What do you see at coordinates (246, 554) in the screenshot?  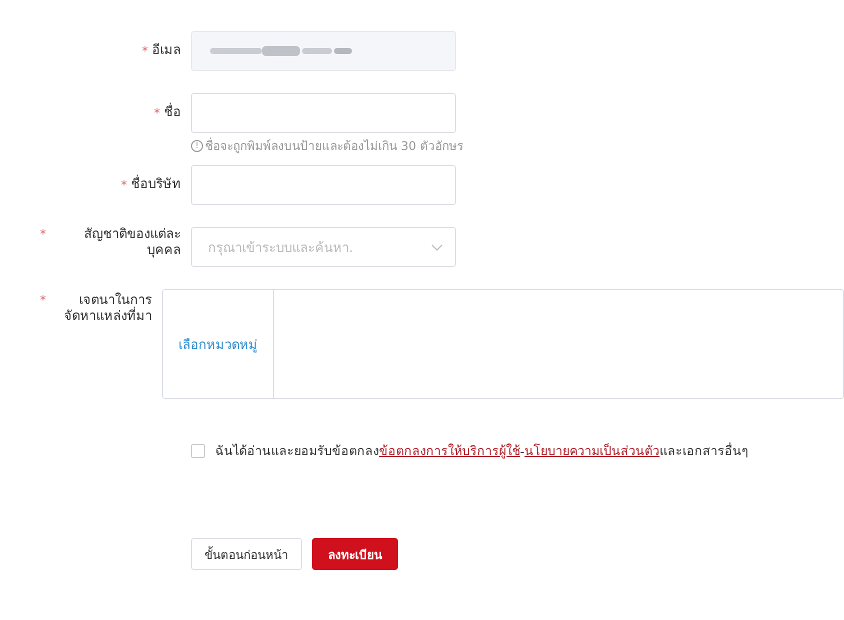 I see `back-button: ขั้นตอนก่อนหน้า` at bounding box center [246, 554].